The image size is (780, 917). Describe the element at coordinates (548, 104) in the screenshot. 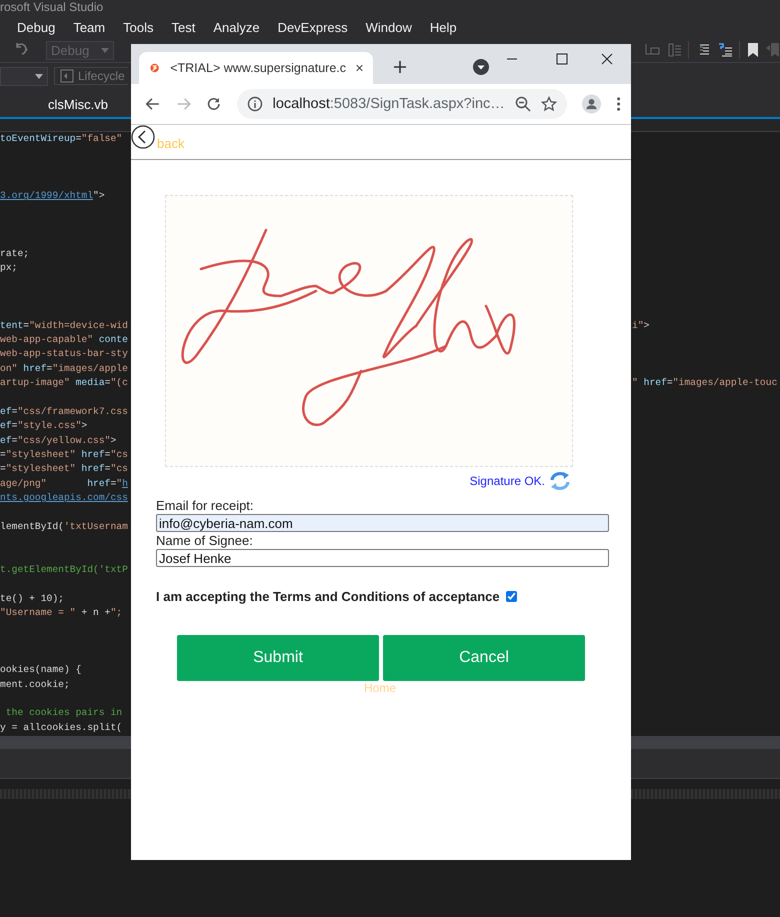

I see `star-icon` at that location.